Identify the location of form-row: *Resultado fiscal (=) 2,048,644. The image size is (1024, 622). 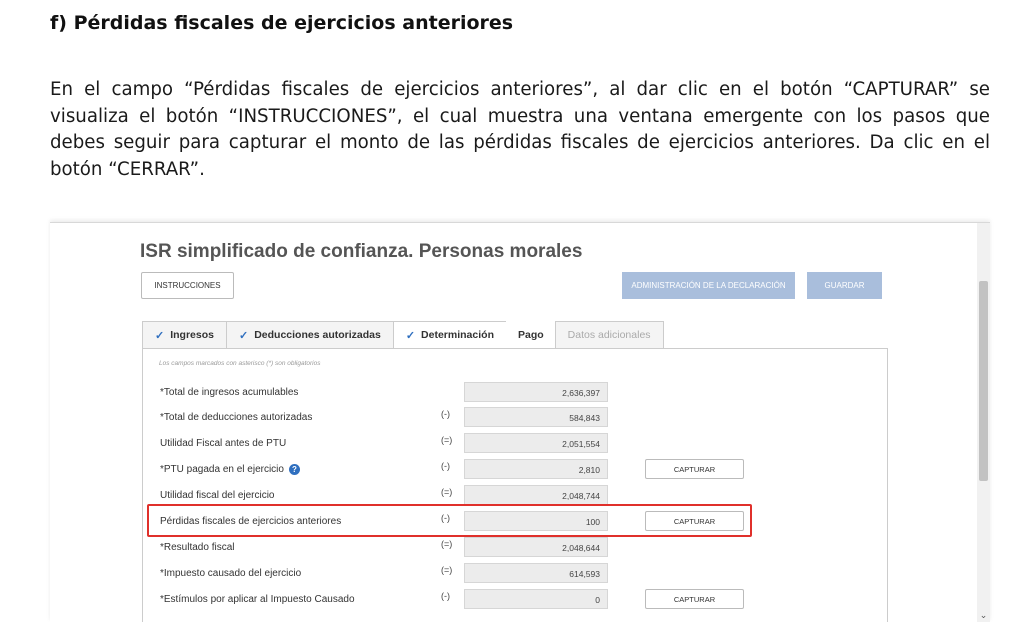
(516, 547).